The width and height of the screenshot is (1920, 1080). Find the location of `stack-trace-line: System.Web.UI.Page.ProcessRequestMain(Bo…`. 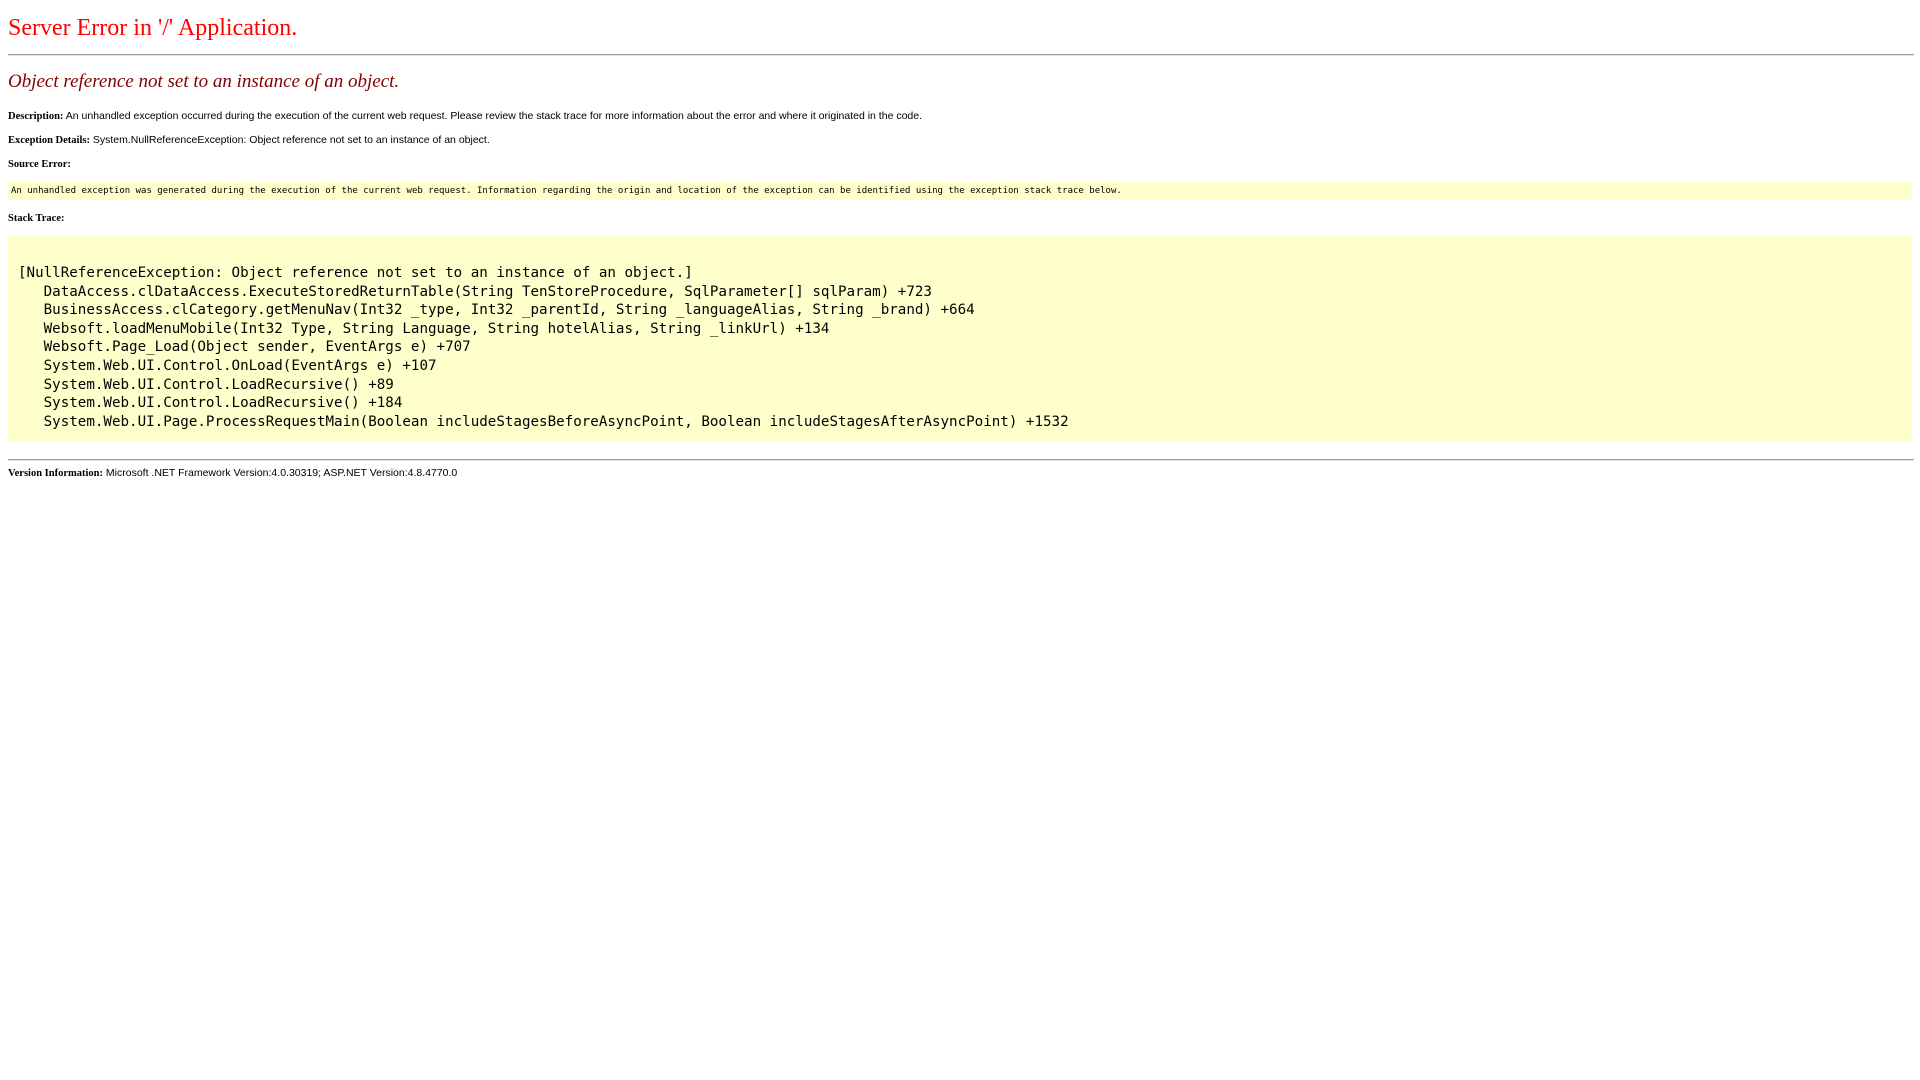

stack-trace-line: System.Web.UI.Page.ProcessRequestMain(Bo… is located at coordinates (543, 421).